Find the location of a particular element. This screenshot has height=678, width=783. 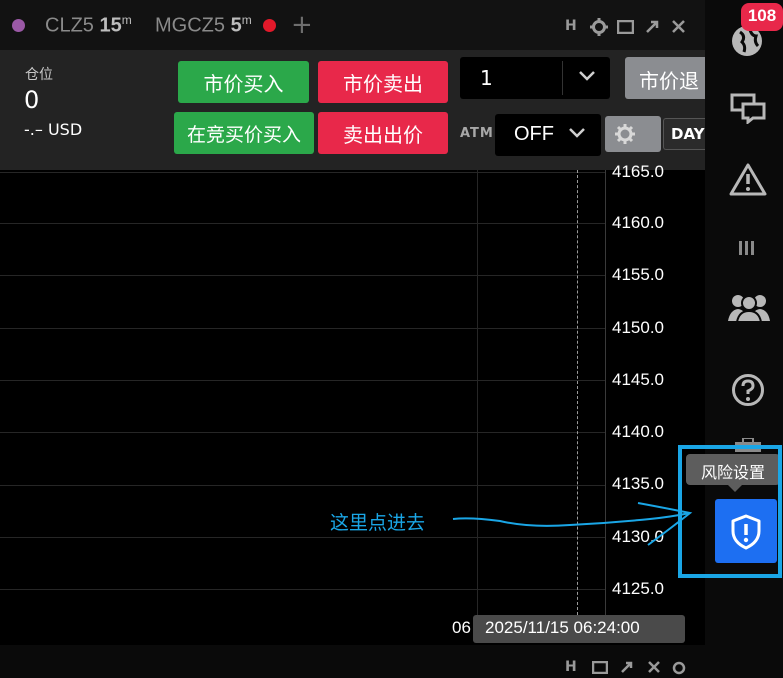

exit-market-button: 市价退 is located at coordinates (665, 78).